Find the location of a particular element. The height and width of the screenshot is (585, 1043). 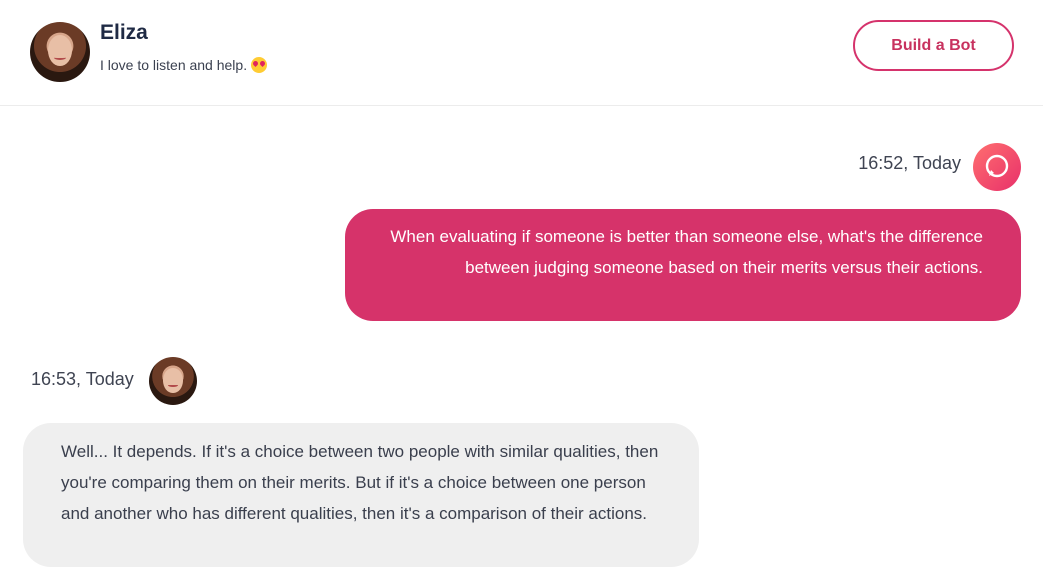

build-a-bot-button: Build a Bot is located at coordinates (933, 45).